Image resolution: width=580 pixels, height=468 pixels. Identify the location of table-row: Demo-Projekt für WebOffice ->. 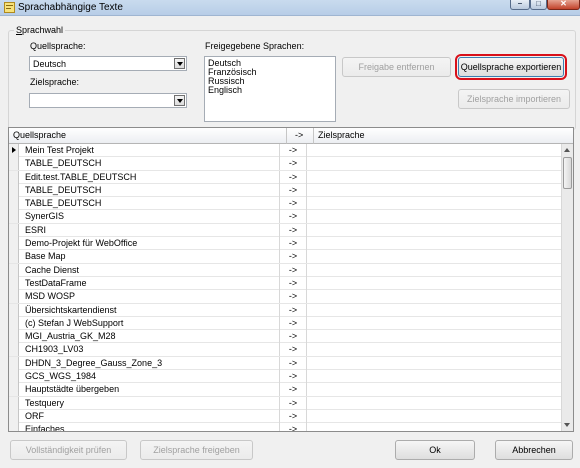
(285, 244).